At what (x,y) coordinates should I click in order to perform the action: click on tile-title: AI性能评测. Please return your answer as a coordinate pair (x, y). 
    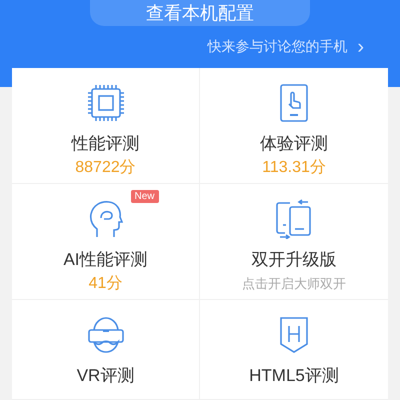
    Looking at the image, I should click on (105, 260).